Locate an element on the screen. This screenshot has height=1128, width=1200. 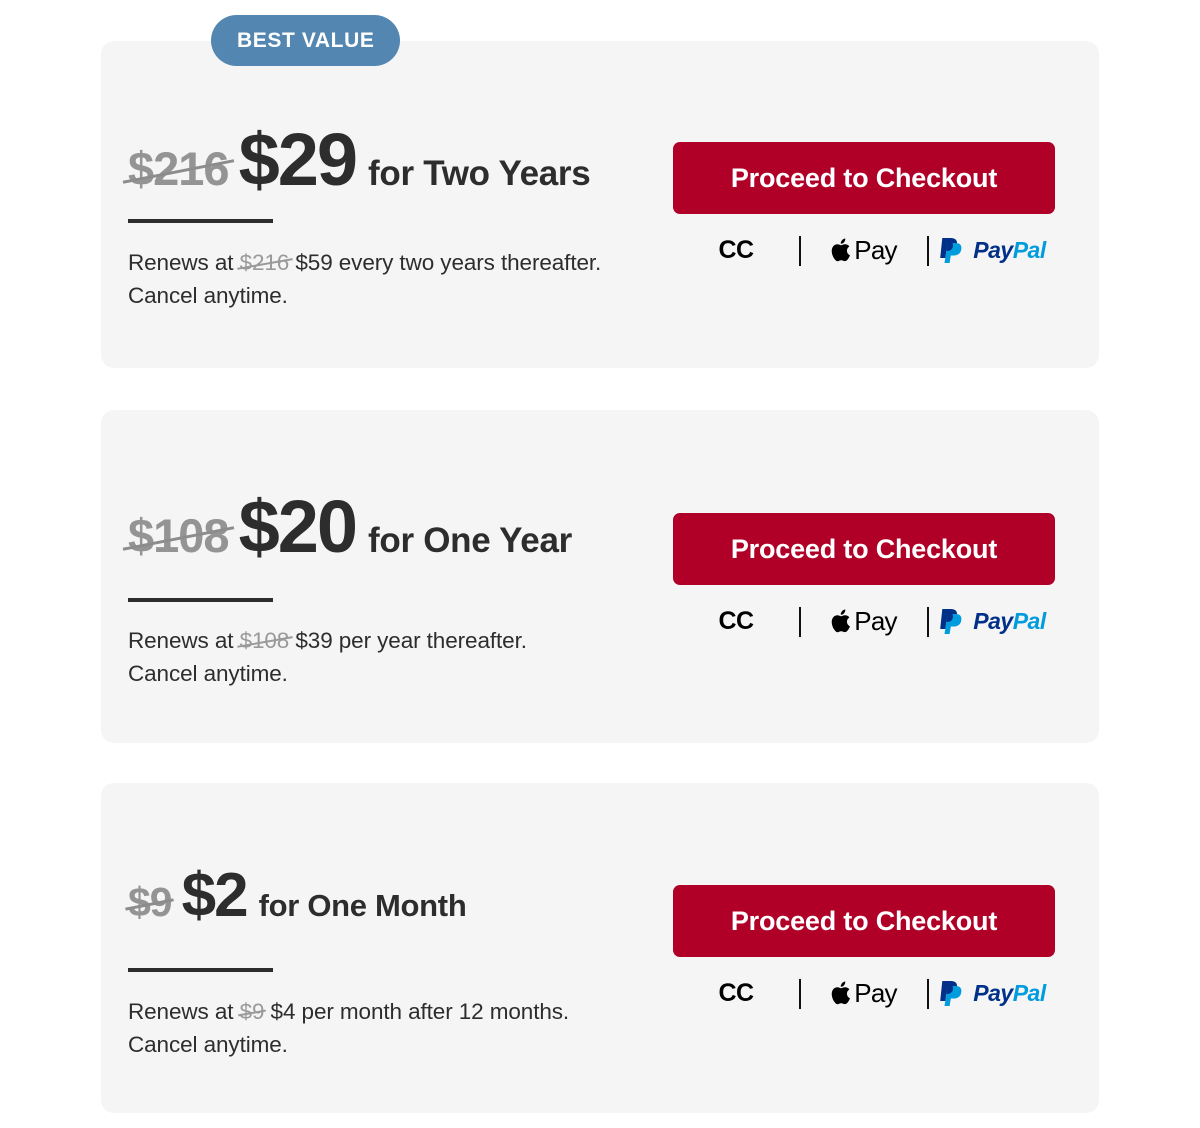
billing-term: for One Month is located at coordinates (362, 905).